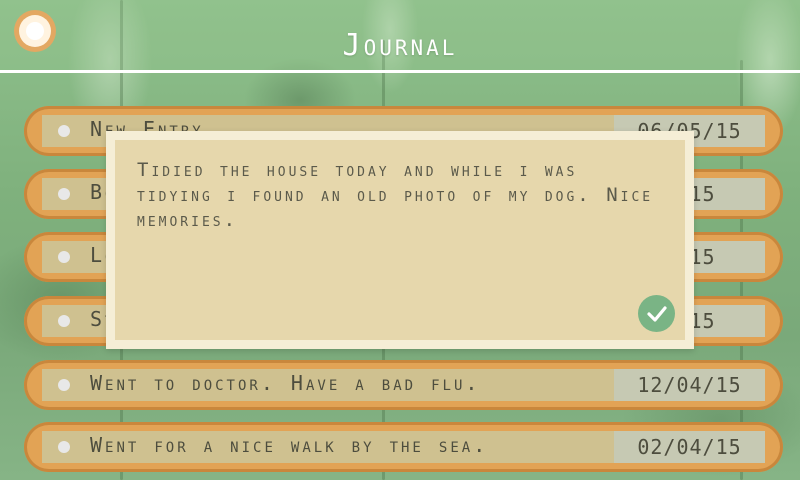  I want to click on page-title: Journal, so click(400, 45).